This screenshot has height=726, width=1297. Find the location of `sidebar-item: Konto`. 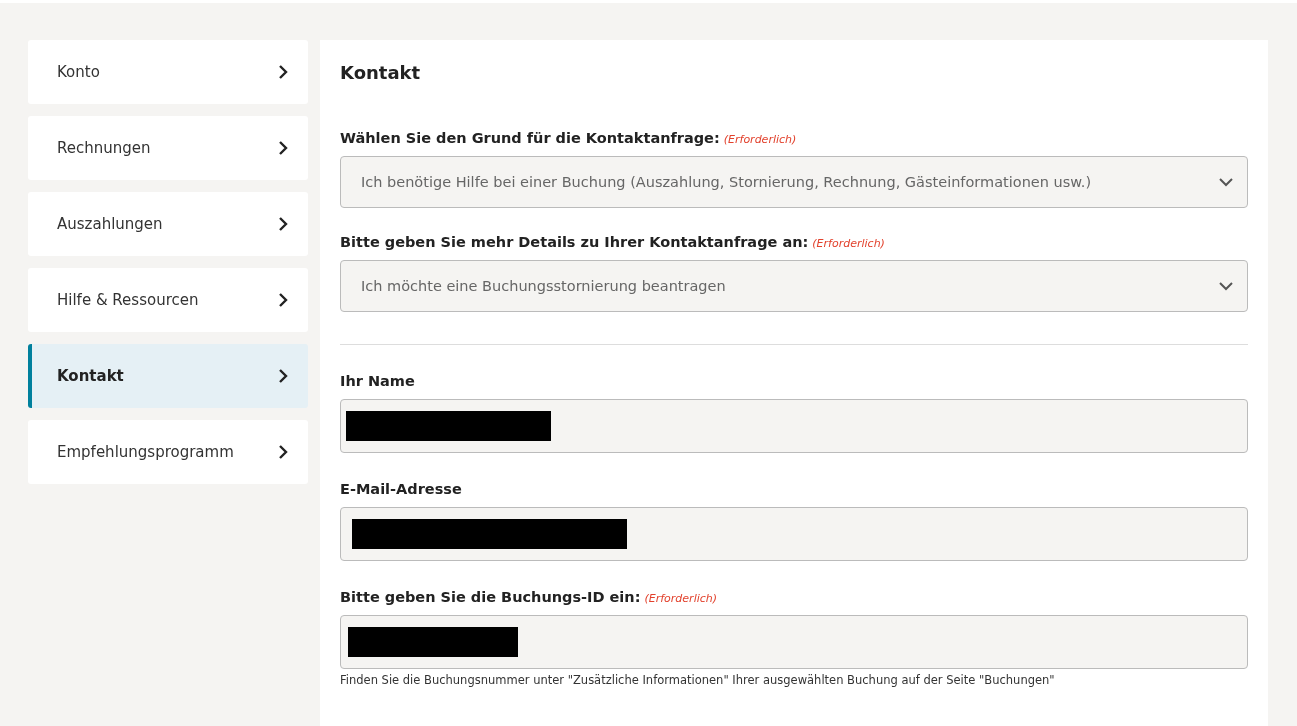

sidebar-item: Konto is located at coordinates (168, 72).